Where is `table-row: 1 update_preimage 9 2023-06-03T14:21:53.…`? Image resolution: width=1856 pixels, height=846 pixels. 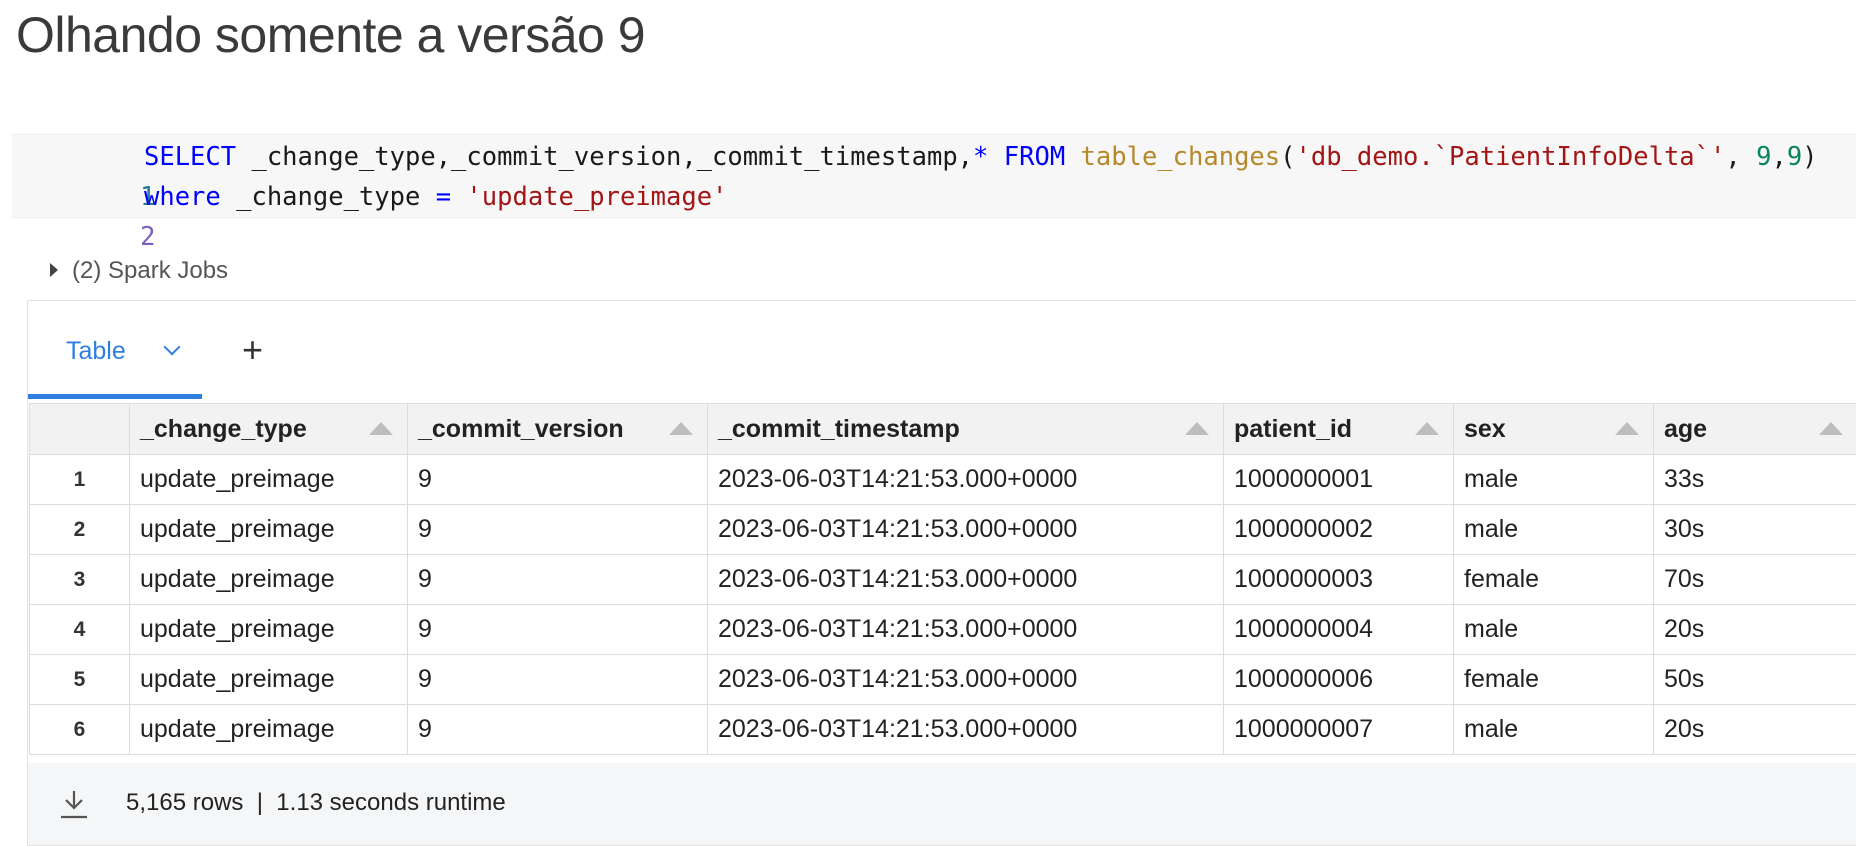 table-row: 1 update_preimage 9 2023-06-03T14:21:53.… is located at coordinates (943, 480).